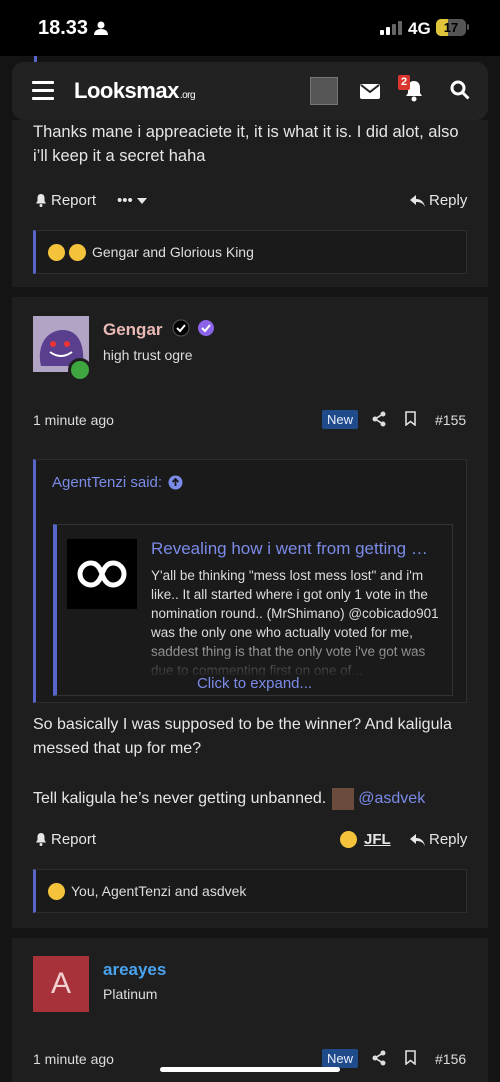 The width and height of the screenshot is (500, 1082). I want to click on post-number: #156, so click(450, 1059).